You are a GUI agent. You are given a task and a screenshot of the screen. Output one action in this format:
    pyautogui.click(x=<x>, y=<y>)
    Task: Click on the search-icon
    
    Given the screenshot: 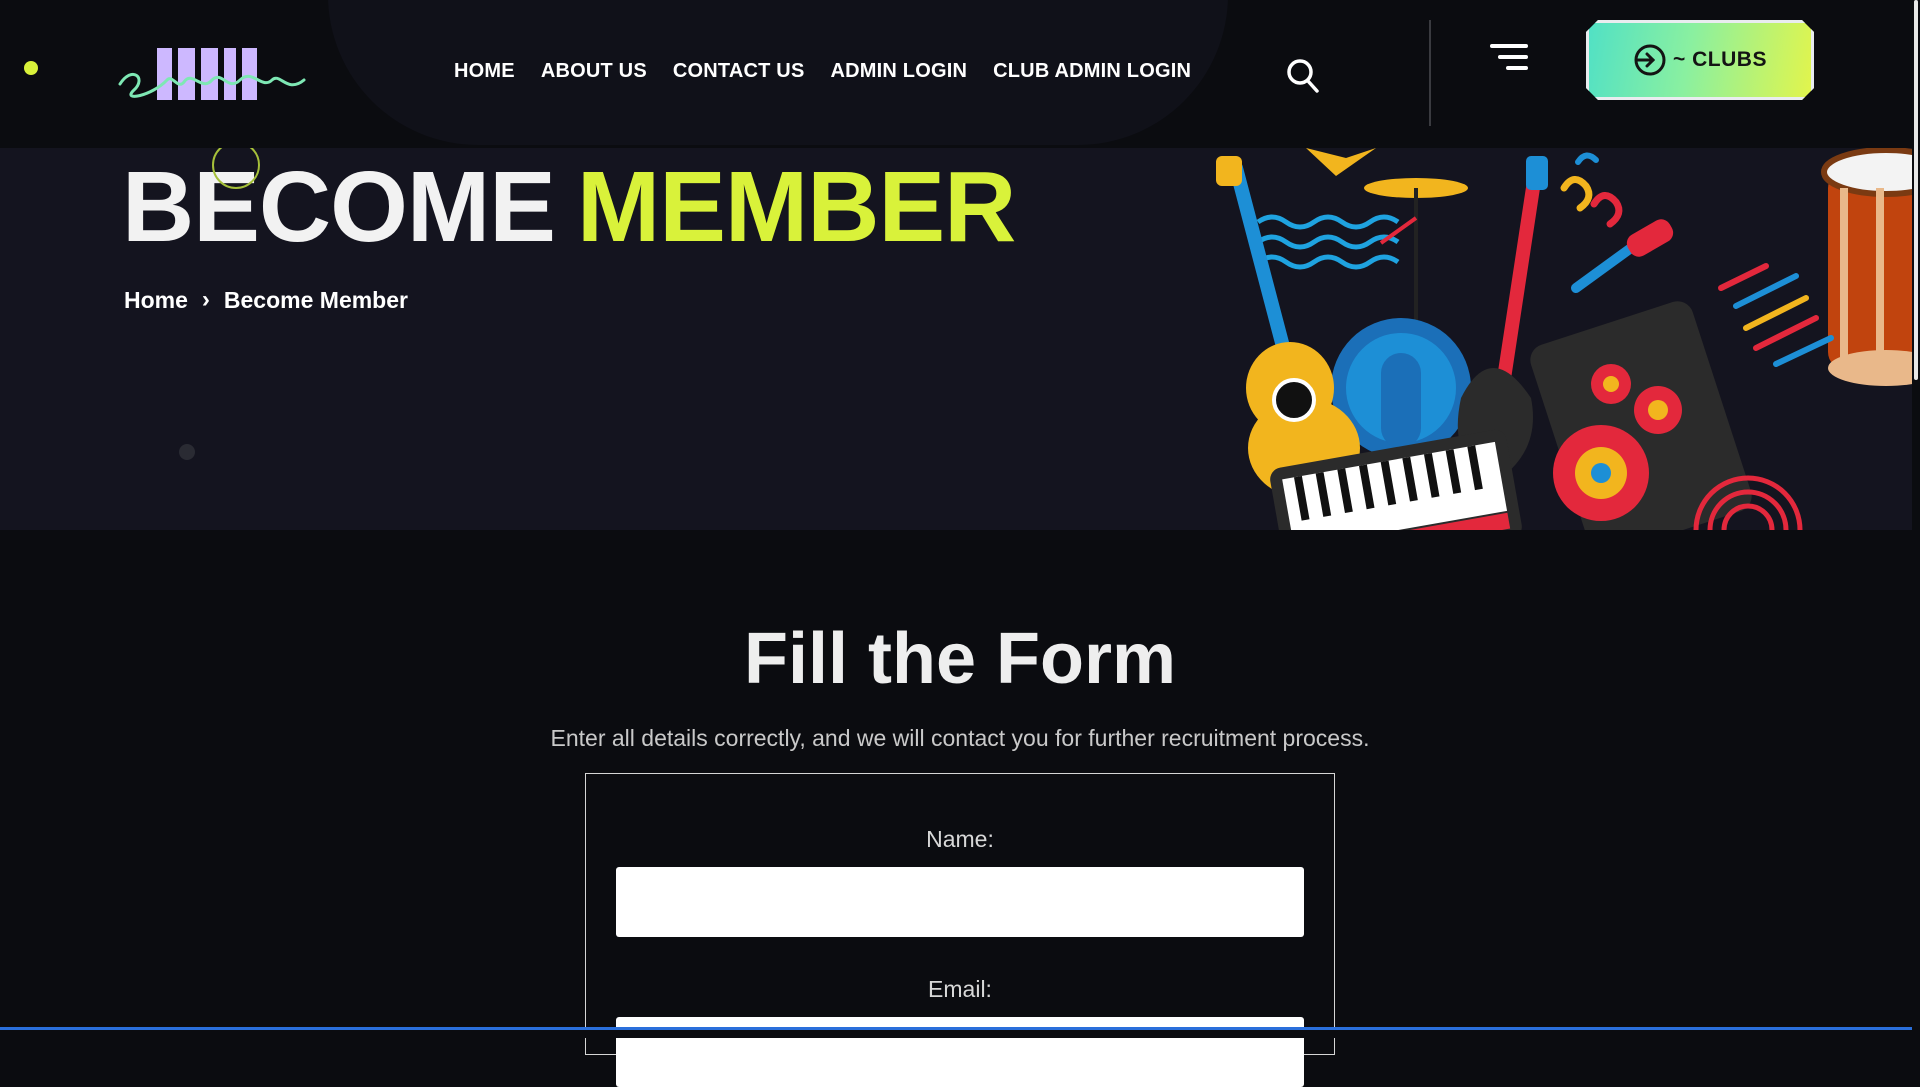 What is the action you would take?
    pyautogui.click(x=1303, y=76)
    